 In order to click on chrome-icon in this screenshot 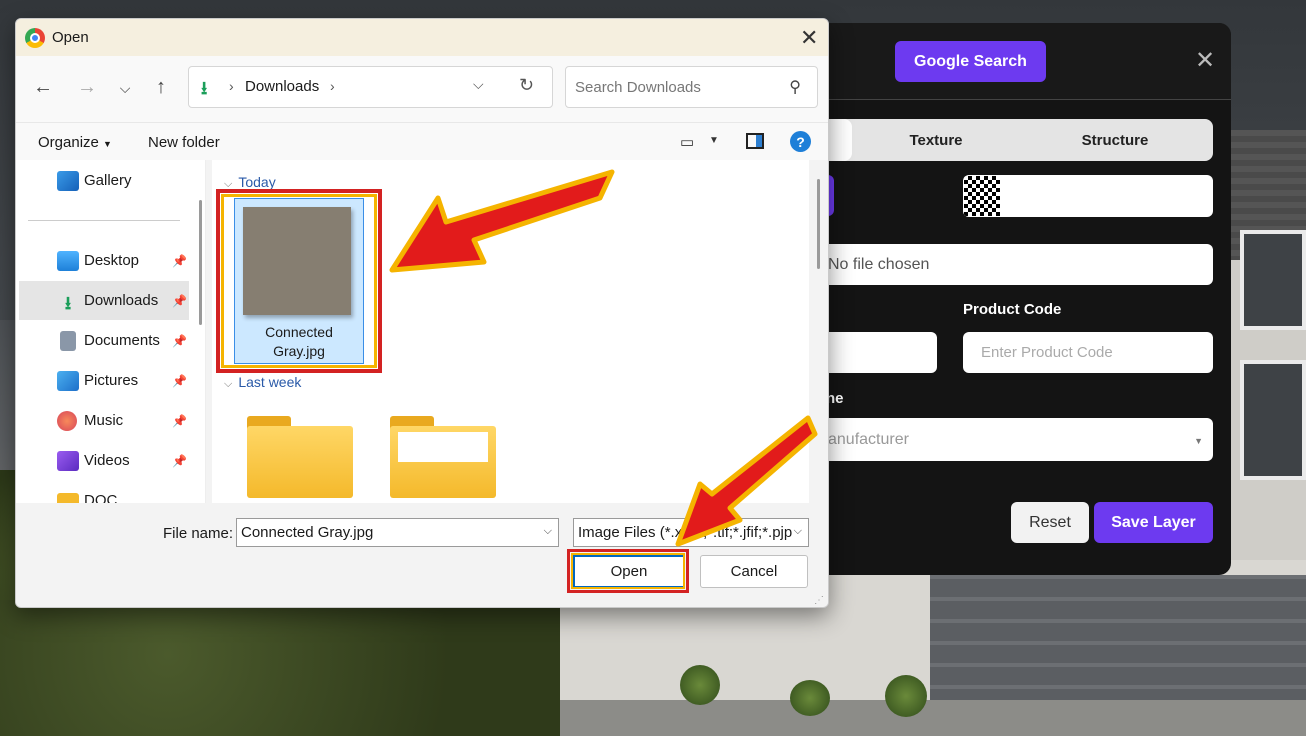, I will do `click(35, 38)`.